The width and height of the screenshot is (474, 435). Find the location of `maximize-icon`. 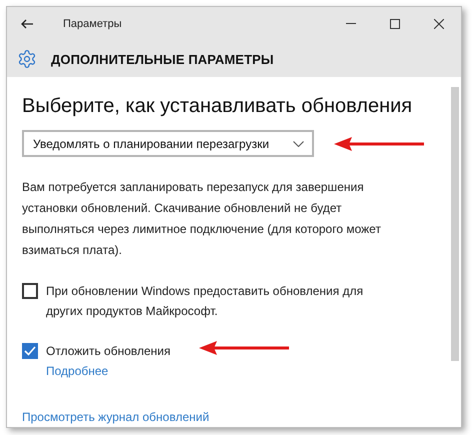

maximize-icon is located at coordinates (395, 24).